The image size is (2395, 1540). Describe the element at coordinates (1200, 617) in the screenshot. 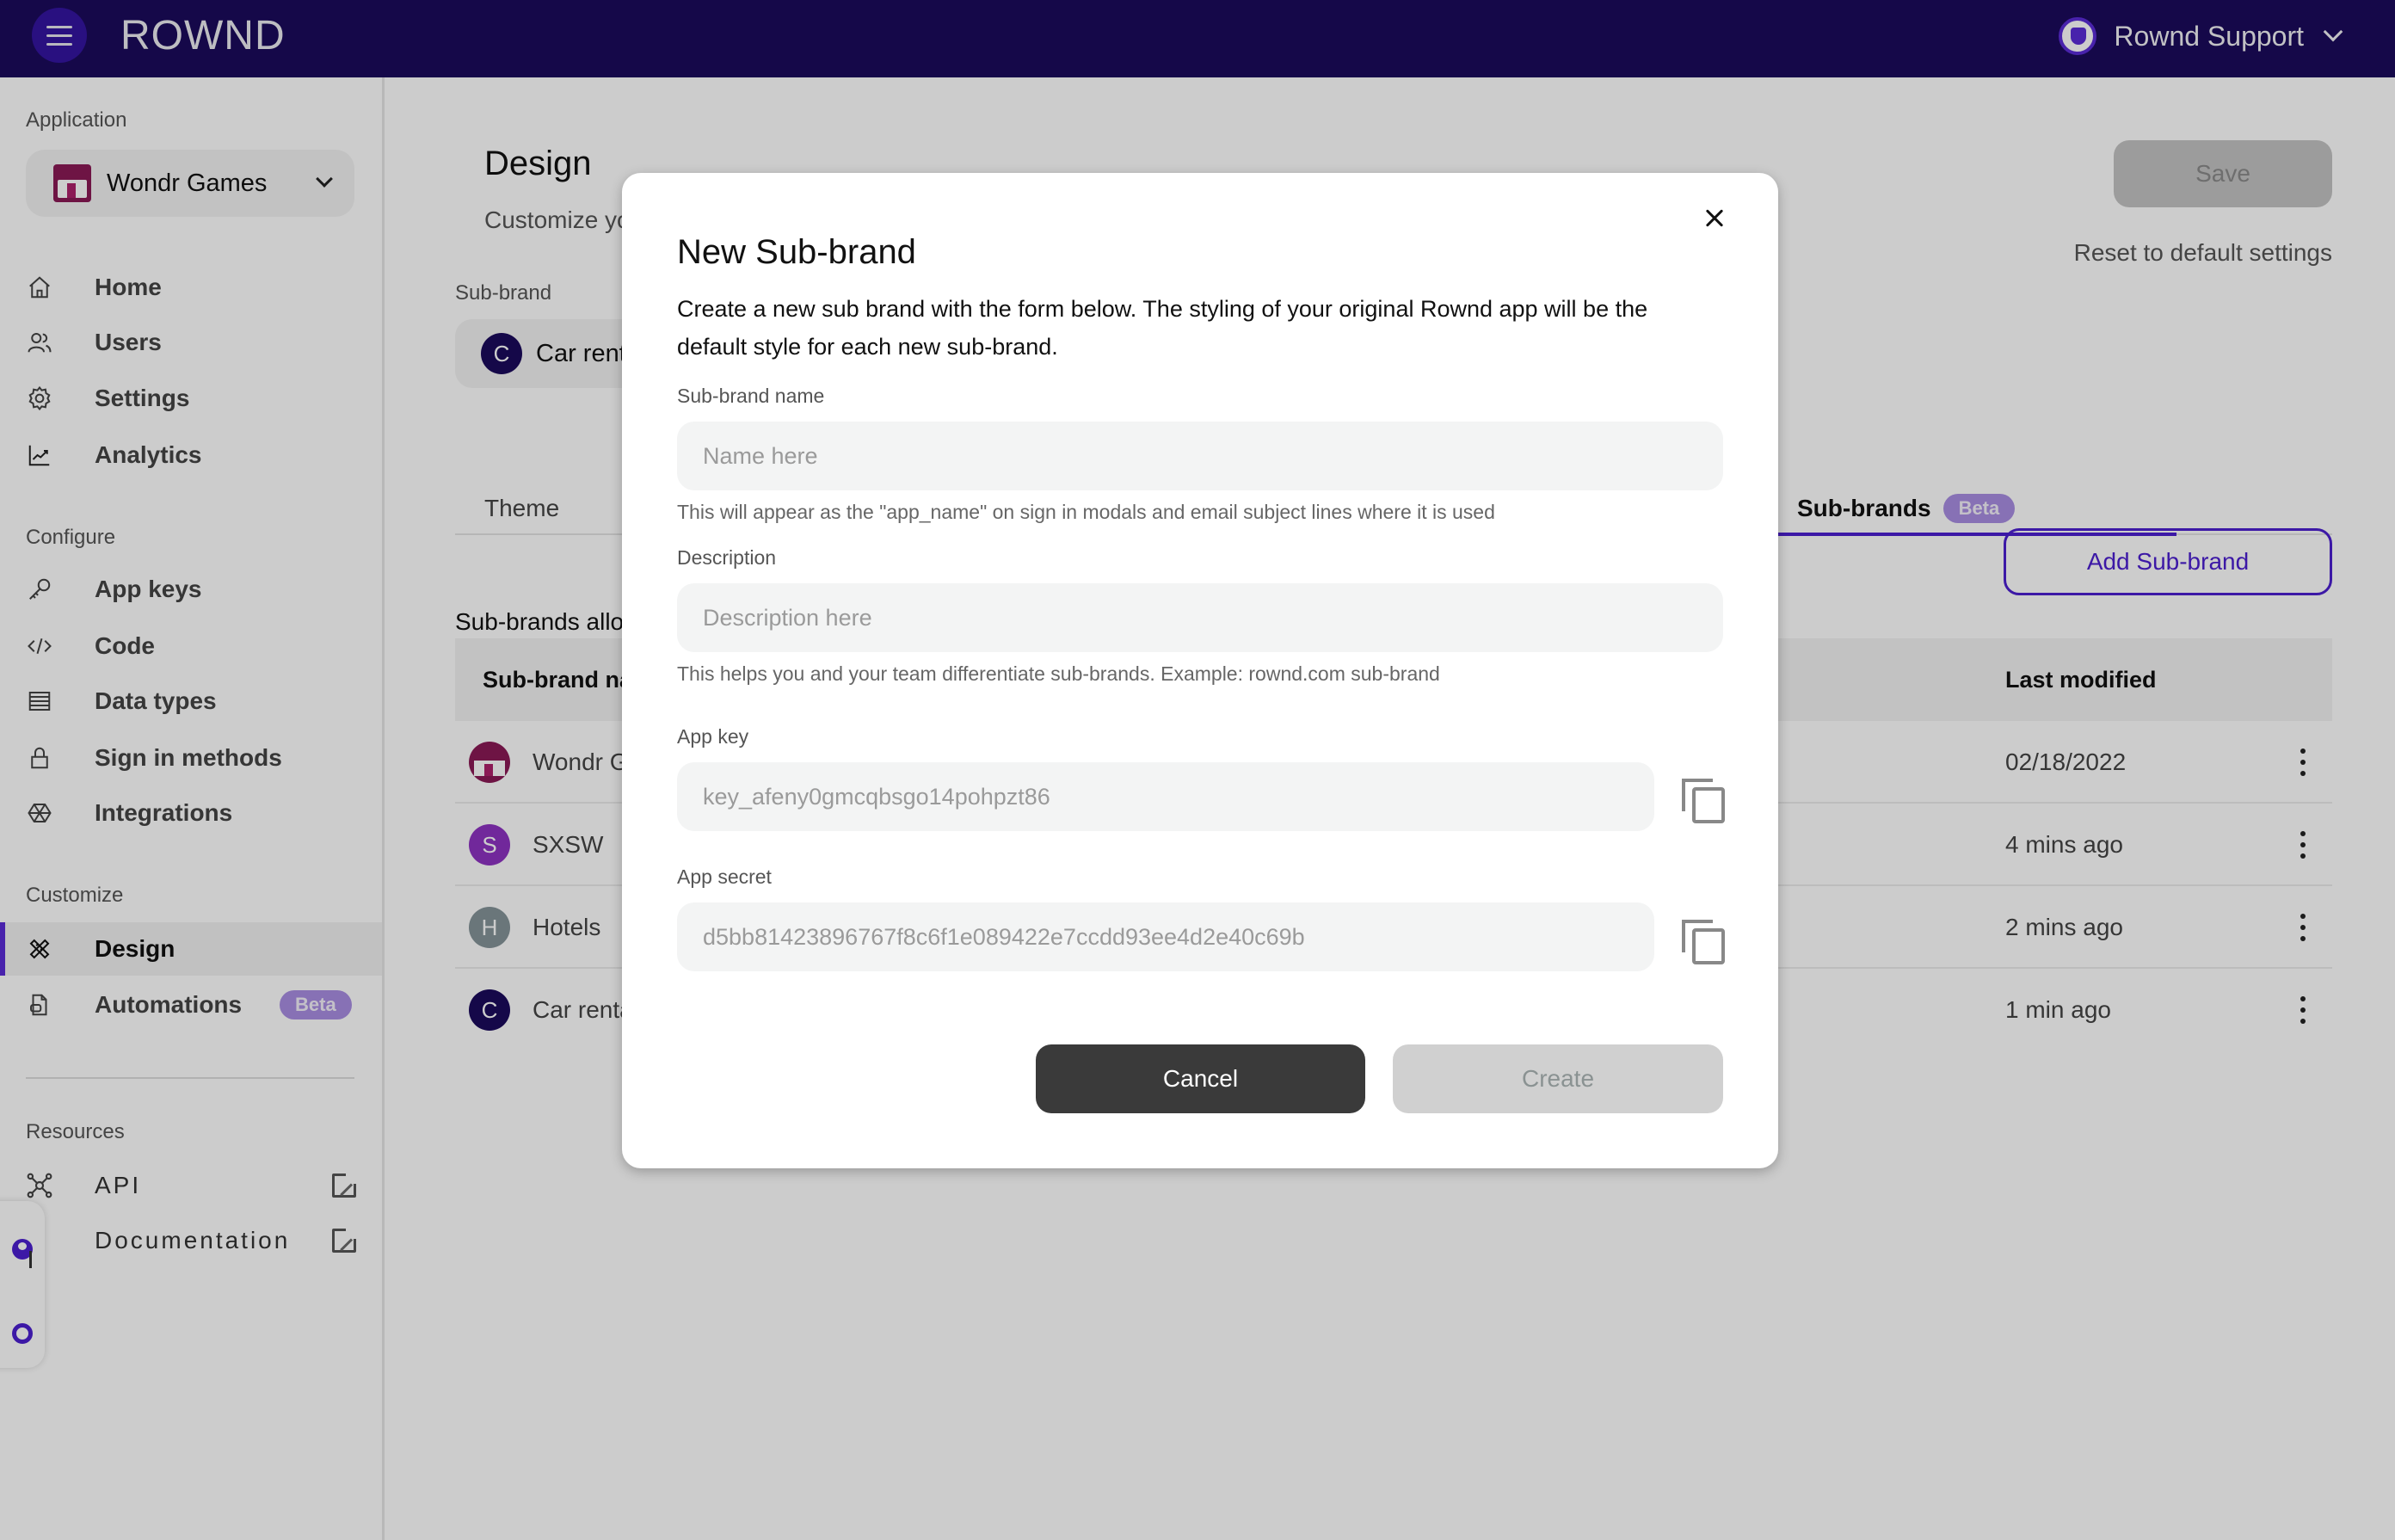

I see `description-input` at that location.